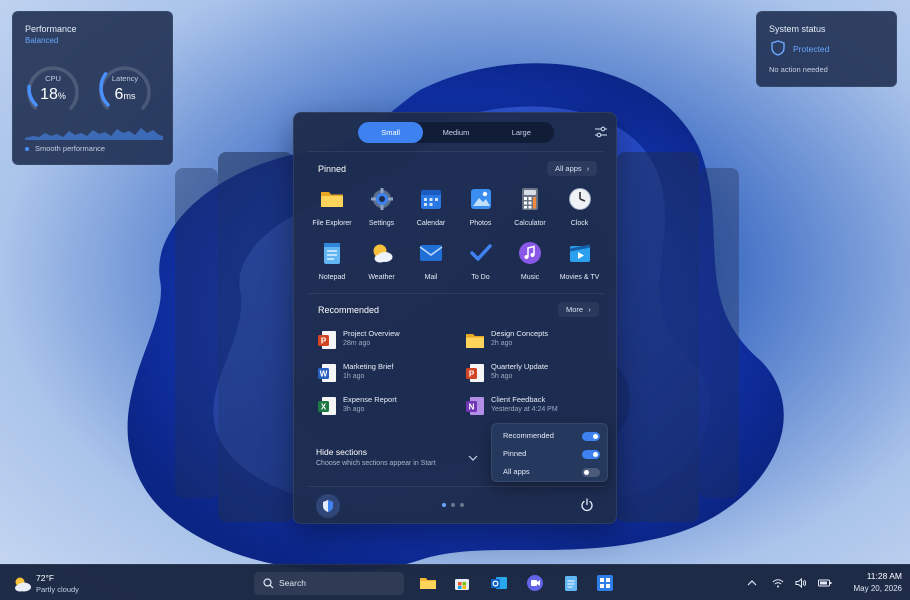  What do you see at coordinates (601, 132) in the screenshot?
I see `tune-icon` at bounding box center [601, 132].